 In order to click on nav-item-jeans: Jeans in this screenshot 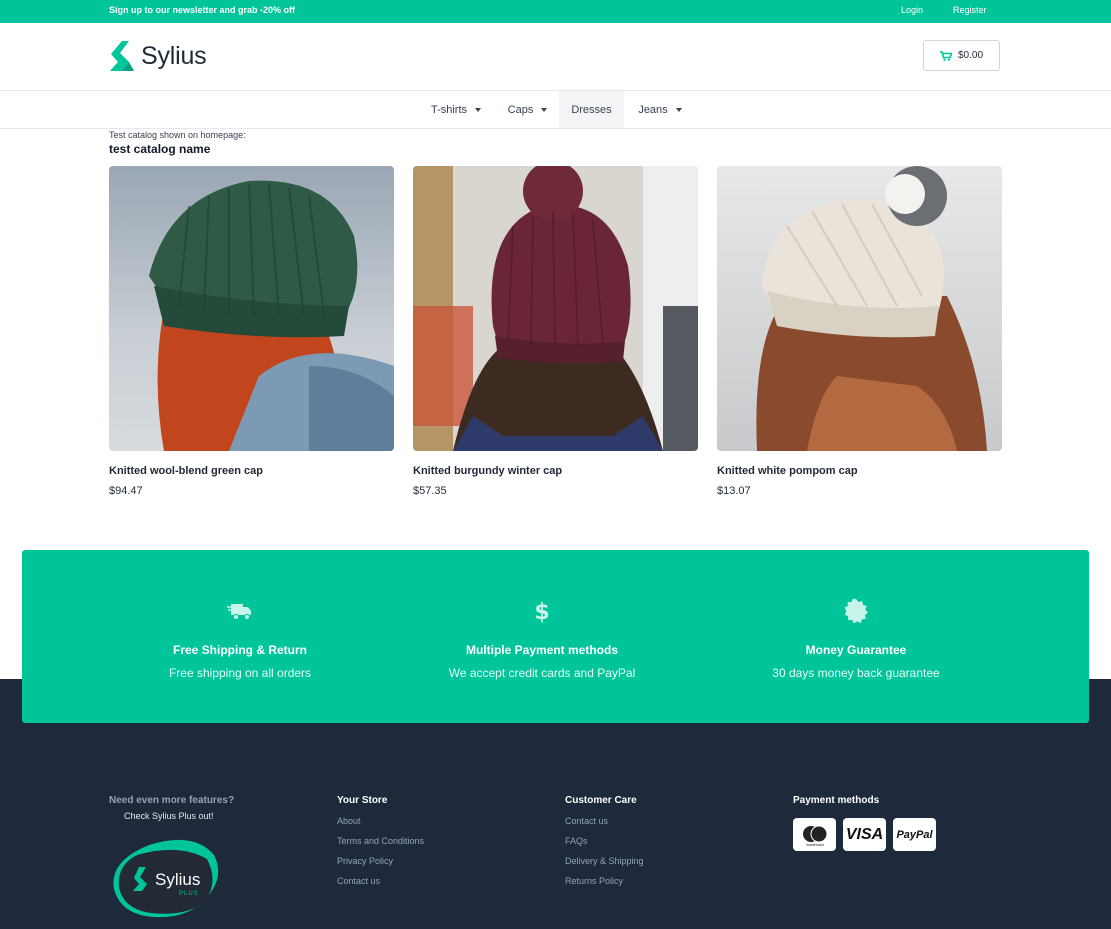, I will do `click(660, 109)`.